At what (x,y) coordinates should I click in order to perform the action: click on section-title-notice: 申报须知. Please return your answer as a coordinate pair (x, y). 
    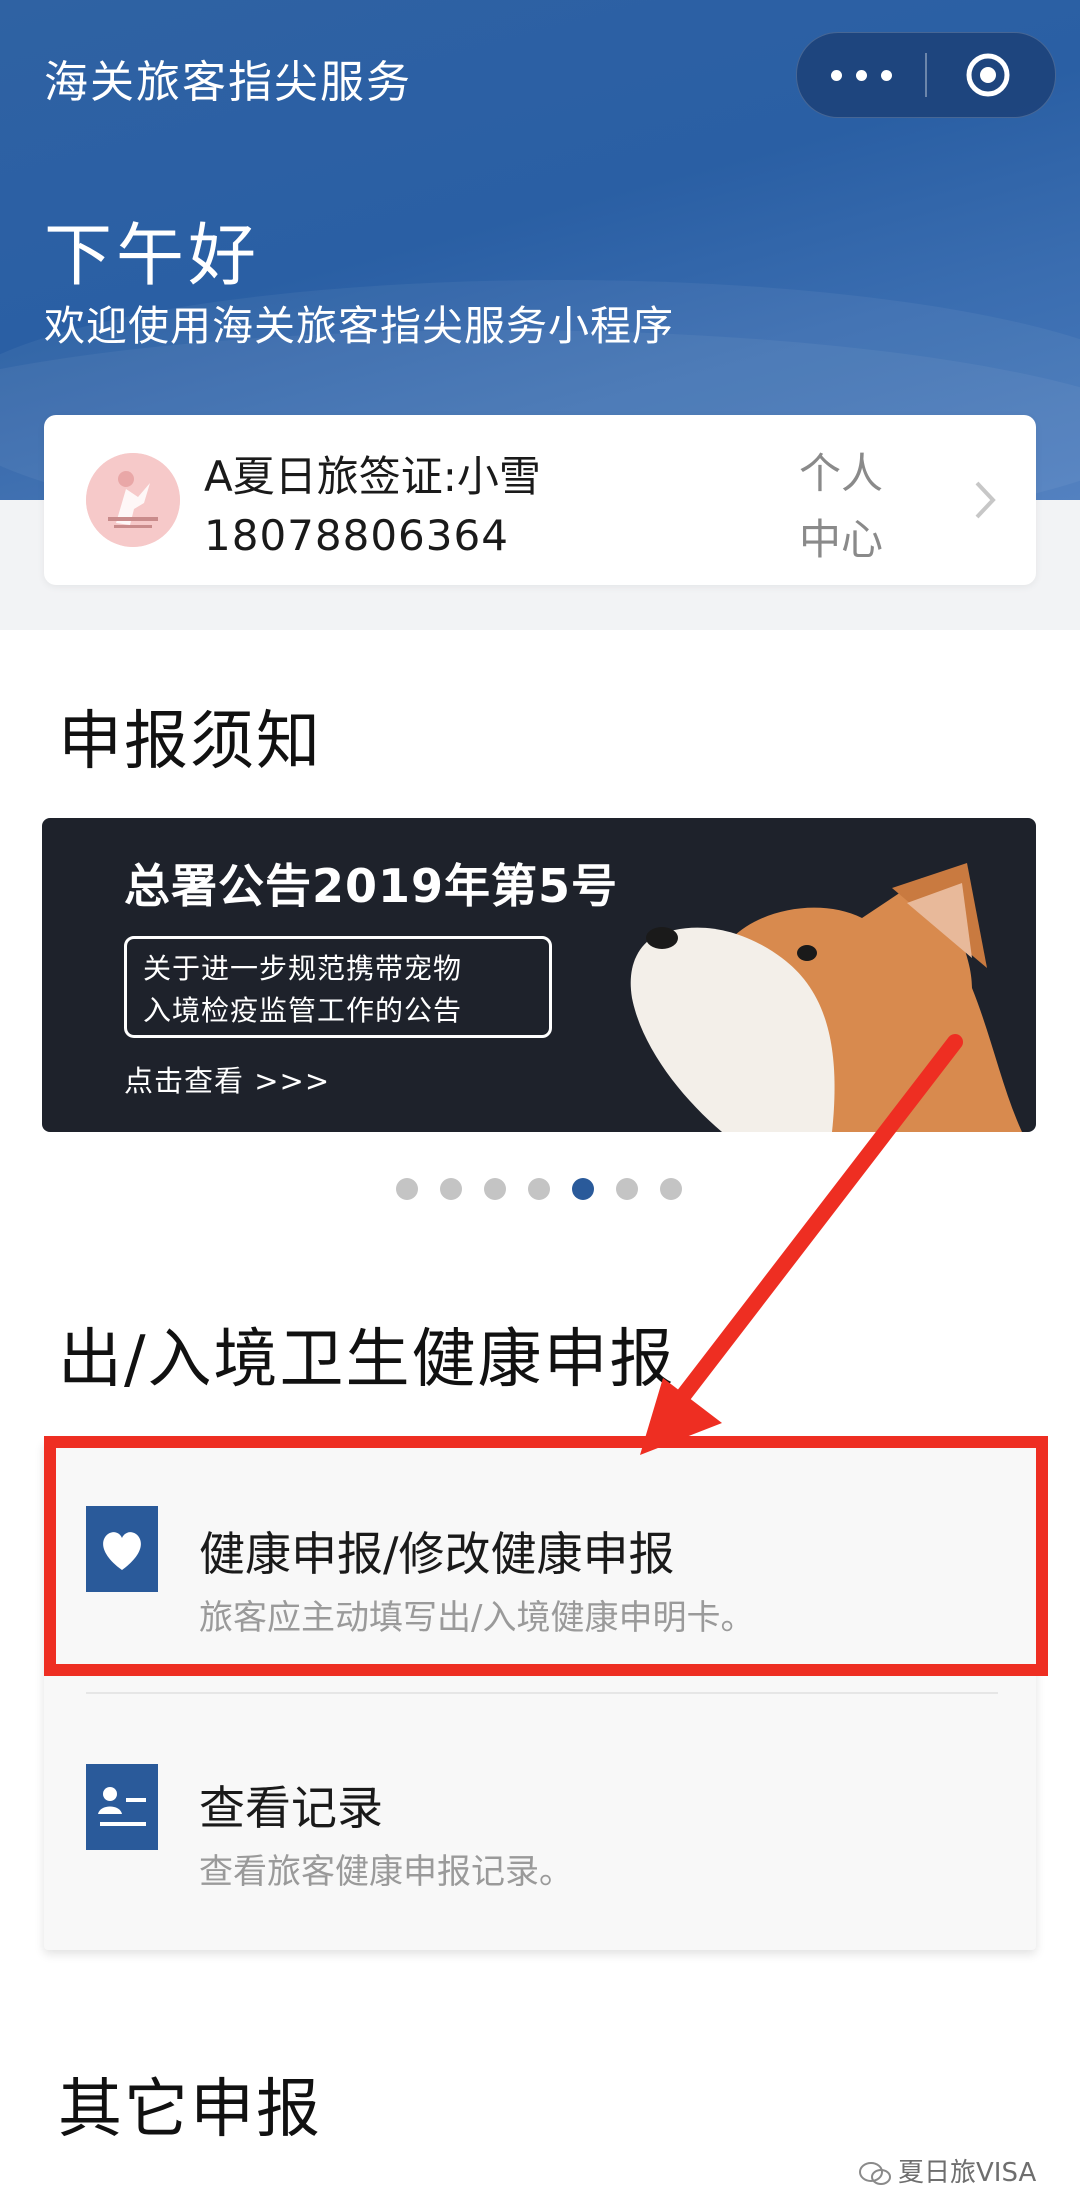
    Looking at the image, I should click on (190, 742).